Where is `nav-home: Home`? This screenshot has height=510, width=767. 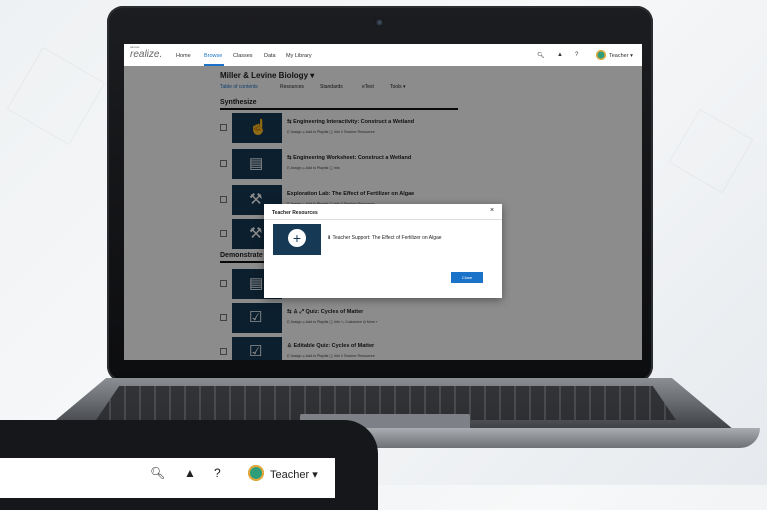 nav-home: Home is located at coordinates (183, 56).